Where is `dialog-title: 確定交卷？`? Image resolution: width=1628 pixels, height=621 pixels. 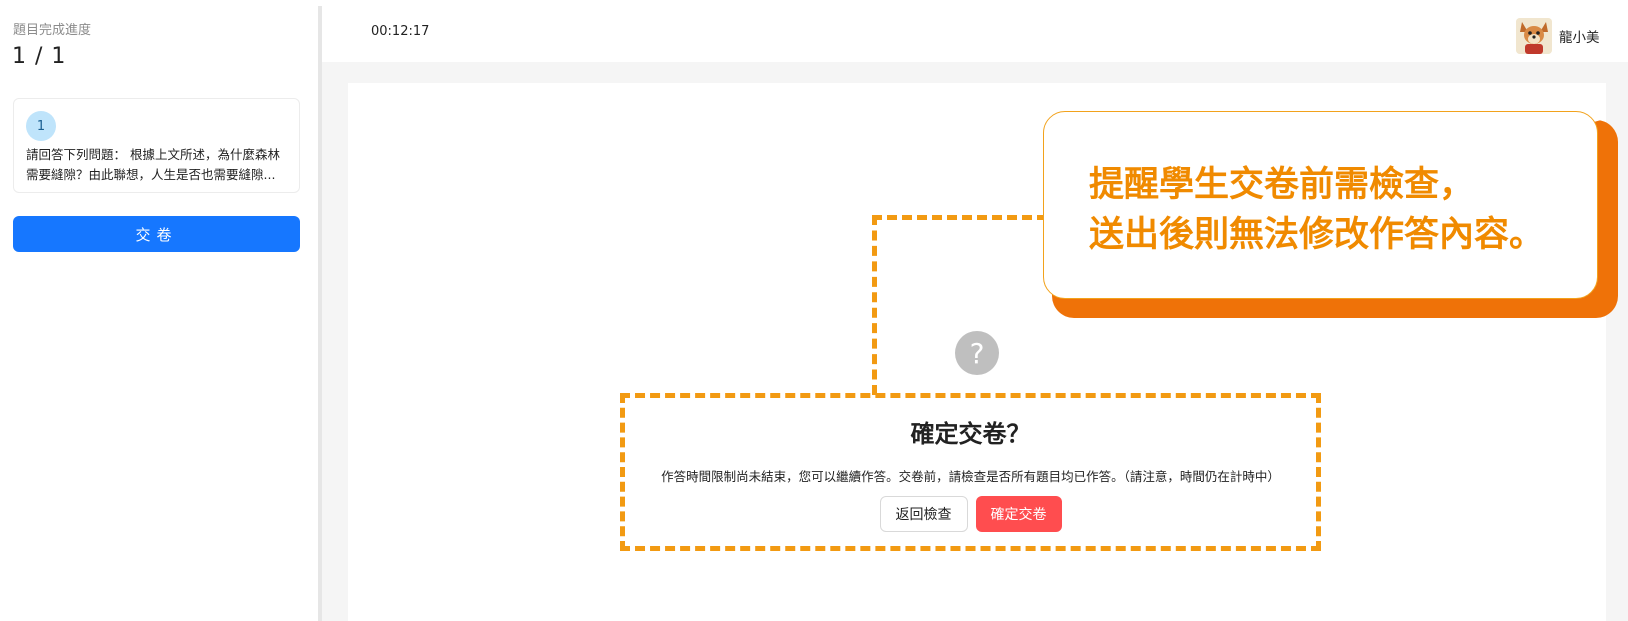 dialog-title: 確定交卷？ is located at coordinates (970, 434).